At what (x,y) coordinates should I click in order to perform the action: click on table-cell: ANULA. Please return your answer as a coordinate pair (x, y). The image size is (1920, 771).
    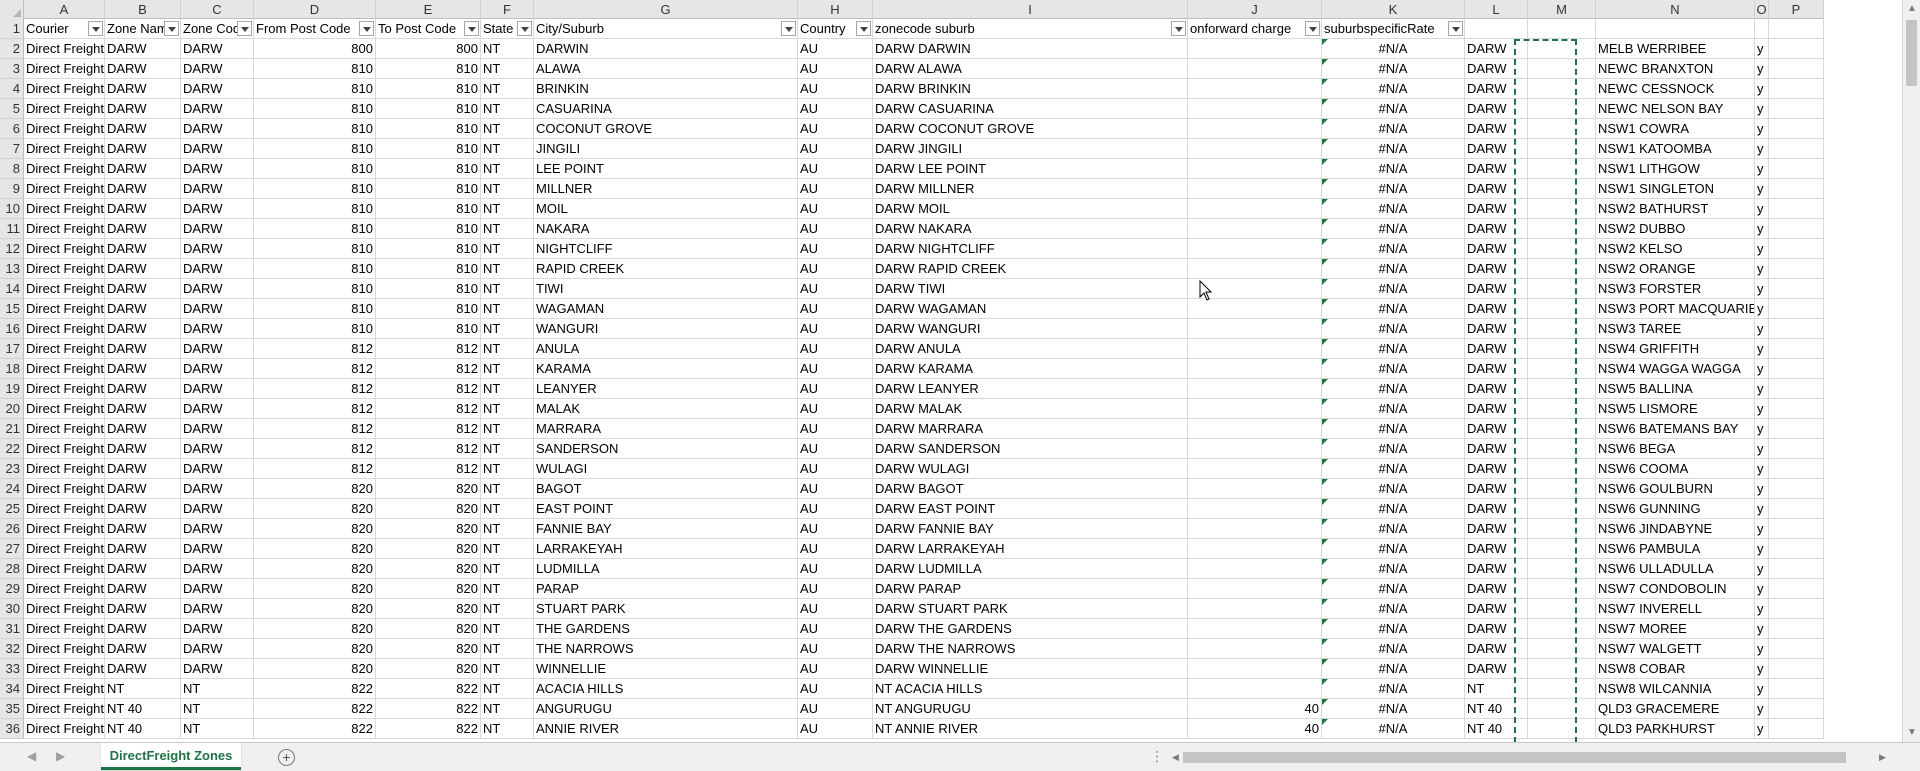
    Looking at the image, I should click on (666, 349).